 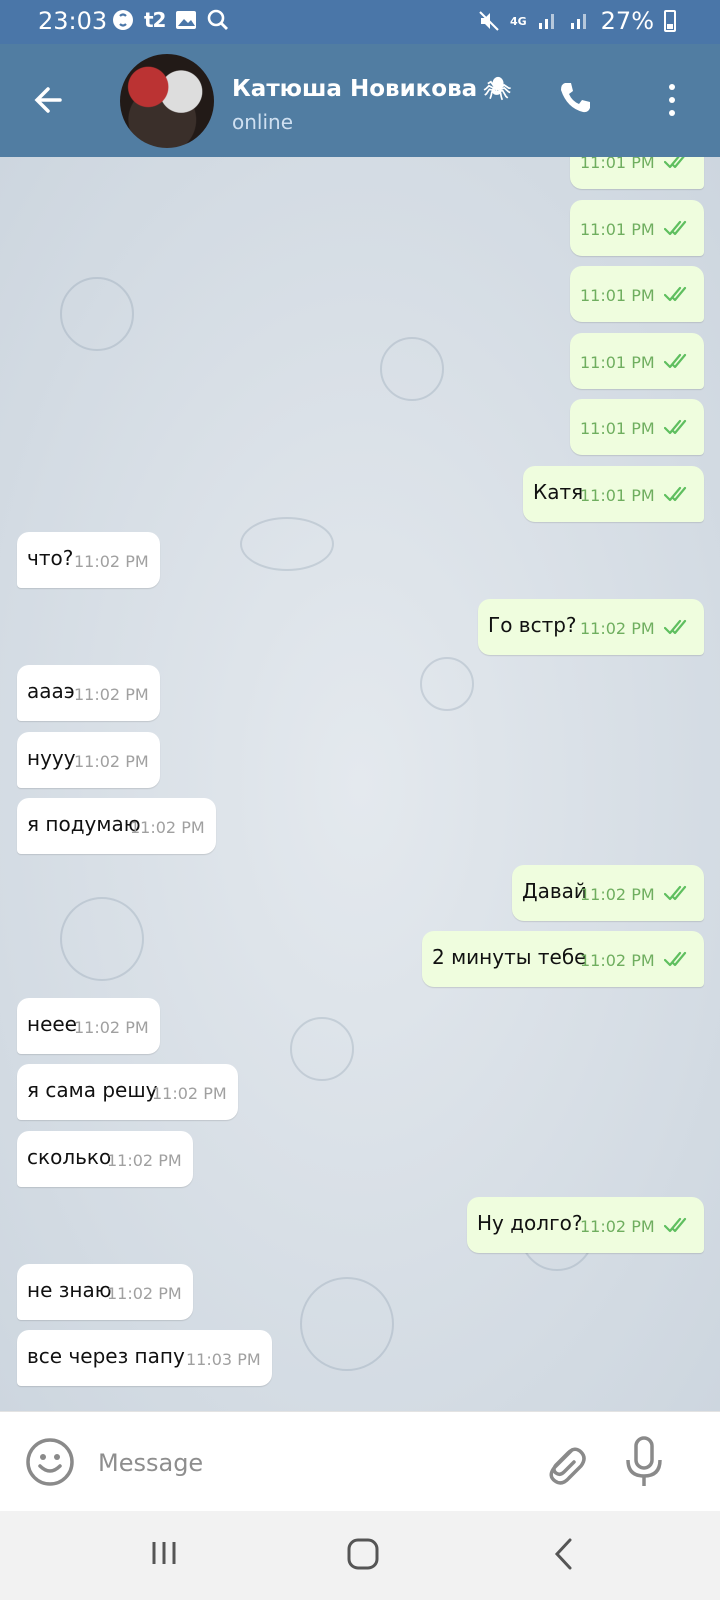 I want to click on paperclip-icon, so click(x=567, y=1466).